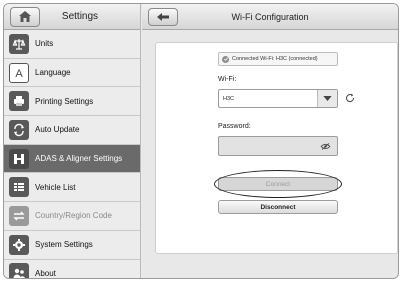 The width and height of the screenshot is (402, 281). What do you see at coordinates (278, 207) in the screenshot?
I see `disconnect-button: Disconnect` at bounding box center [278, 207].